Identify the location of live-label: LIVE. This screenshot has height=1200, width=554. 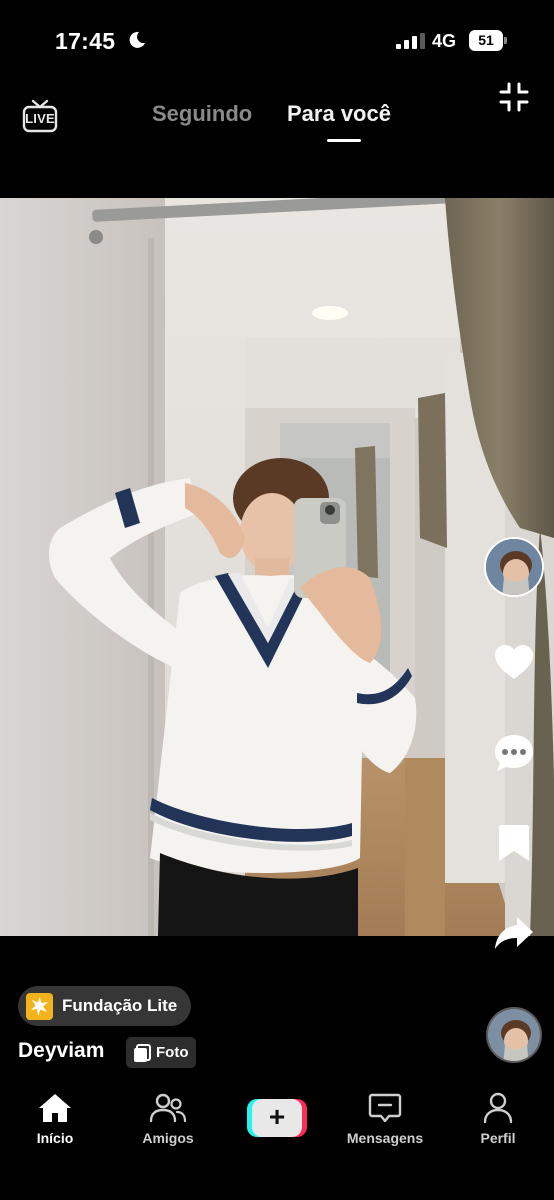
(40, 118).